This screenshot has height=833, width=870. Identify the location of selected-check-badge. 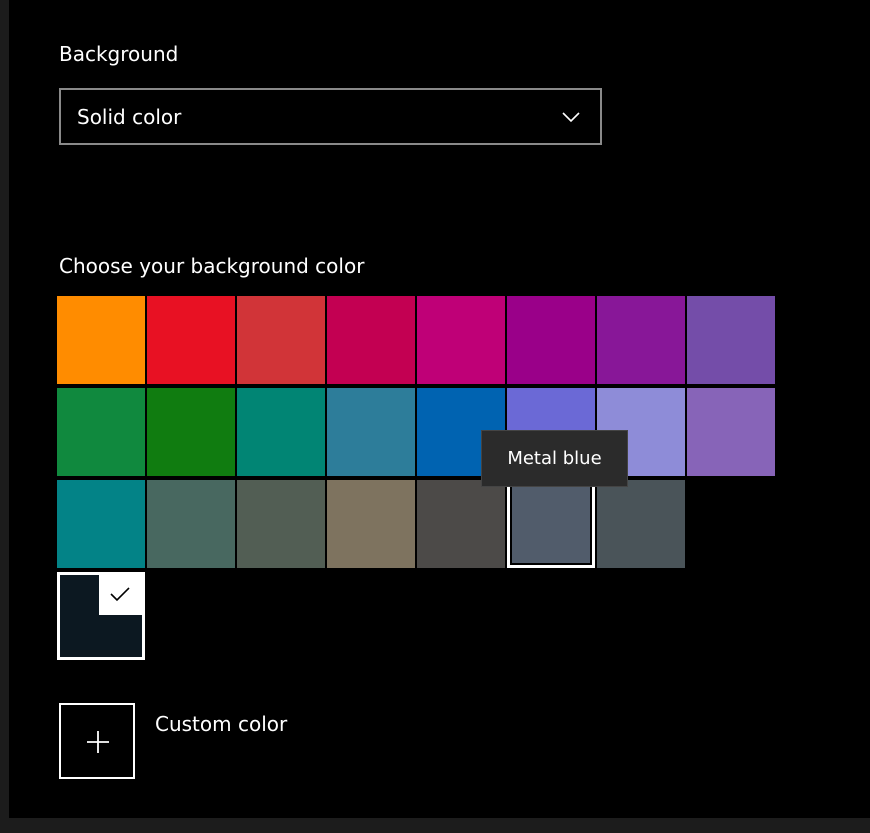
(120, 595).